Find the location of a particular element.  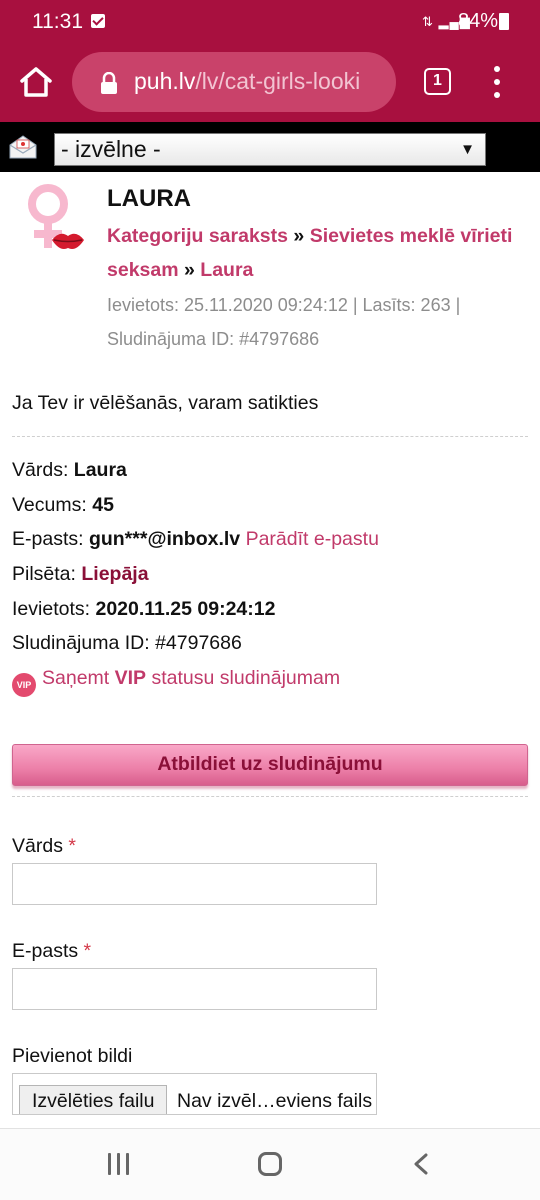

choose-file-button: Izvēlēties failu is located at coordinates (93, 1099).